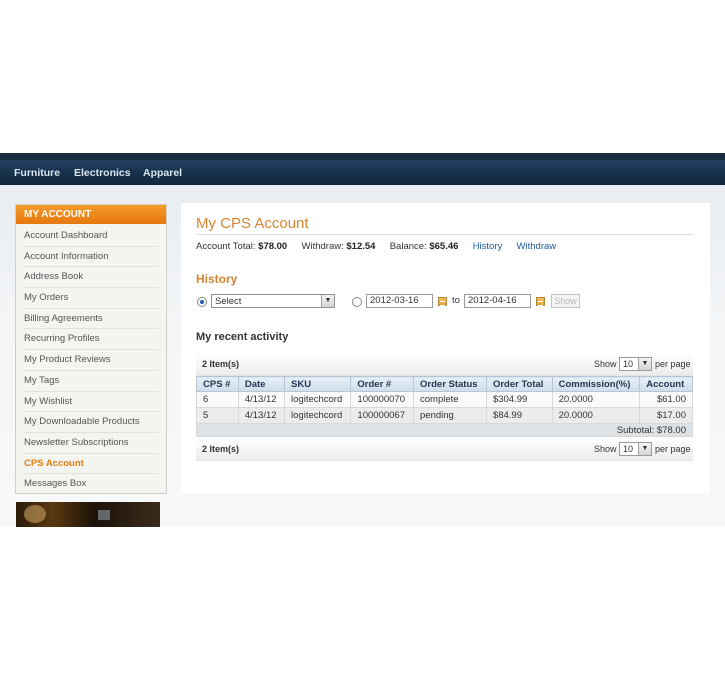  What do you see at coordinates (242, 337) in the screenshot?
I see `recent-activity-heading: My recent activity` at bounding box center [242, 337].